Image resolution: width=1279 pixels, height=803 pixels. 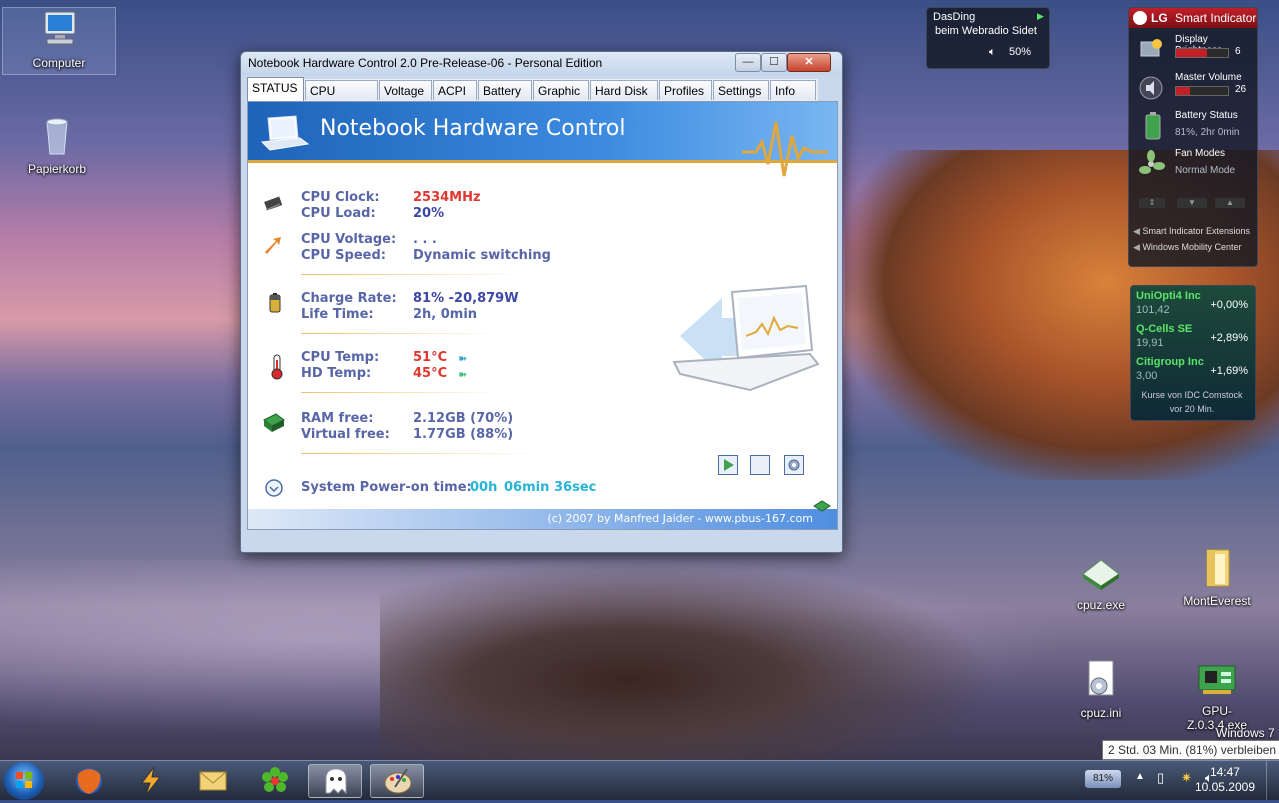 What do you see at coordinates (1151, 164) in the screenshot?
I see `fan-icon` at bounding box center [1151, 164].